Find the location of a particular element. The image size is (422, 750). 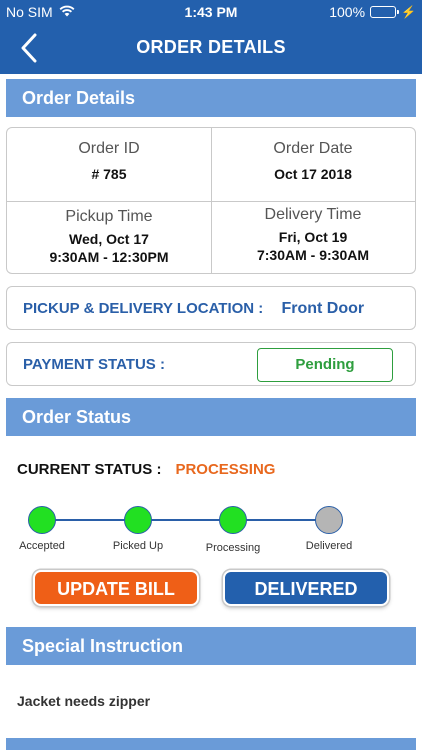

current-status: CURRENT STATUS : PROCESSING is located at coordinates (146, 469).